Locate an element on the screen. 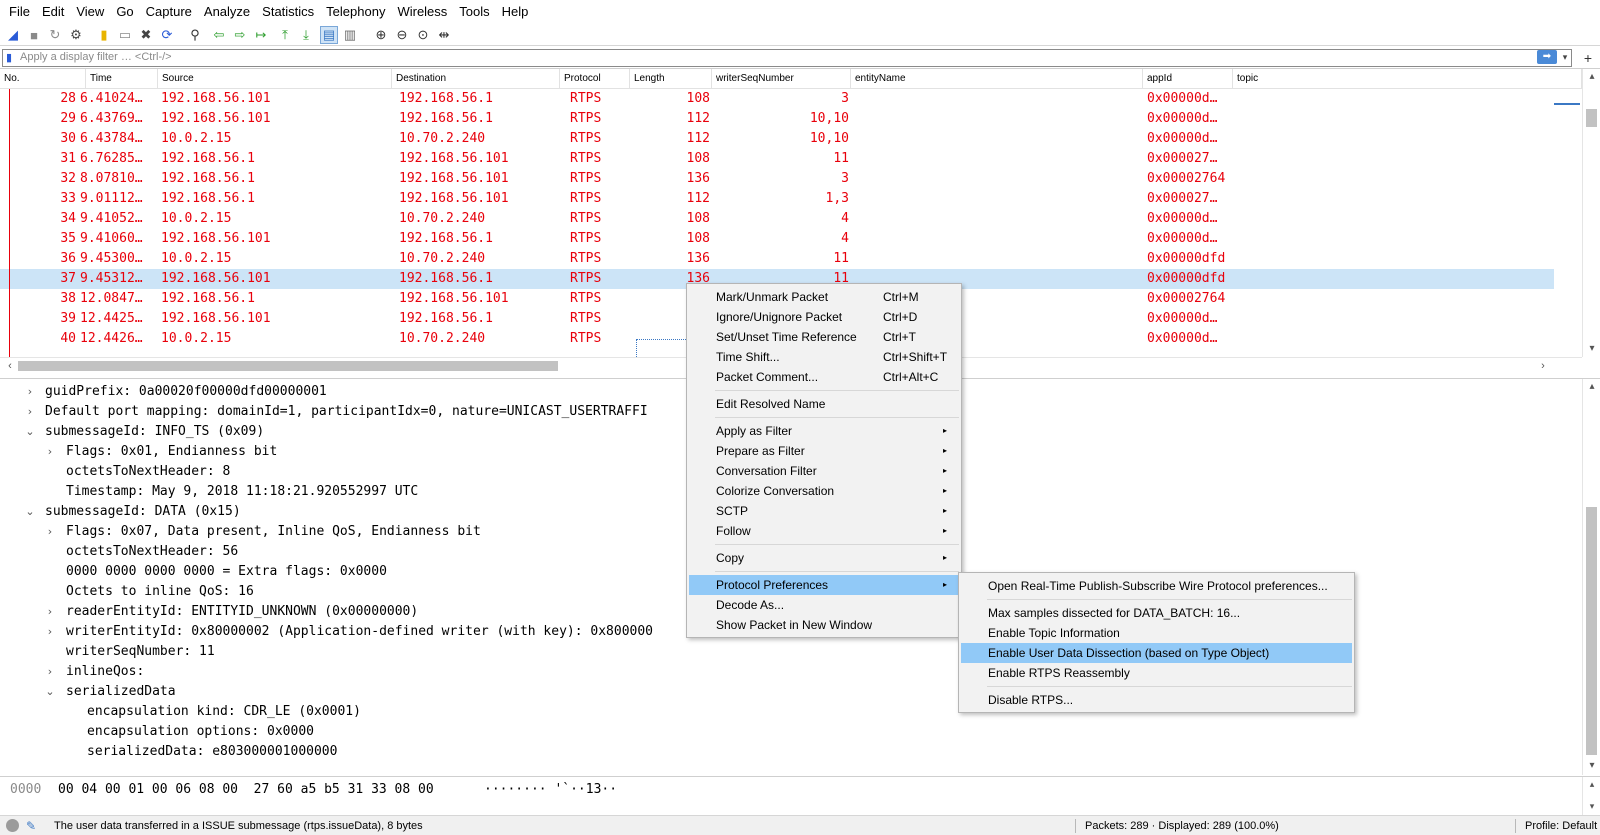 The width and height of the screenshot is (1600, 835). column-header-protocol: Protocol is located at coordinates (595, 79).